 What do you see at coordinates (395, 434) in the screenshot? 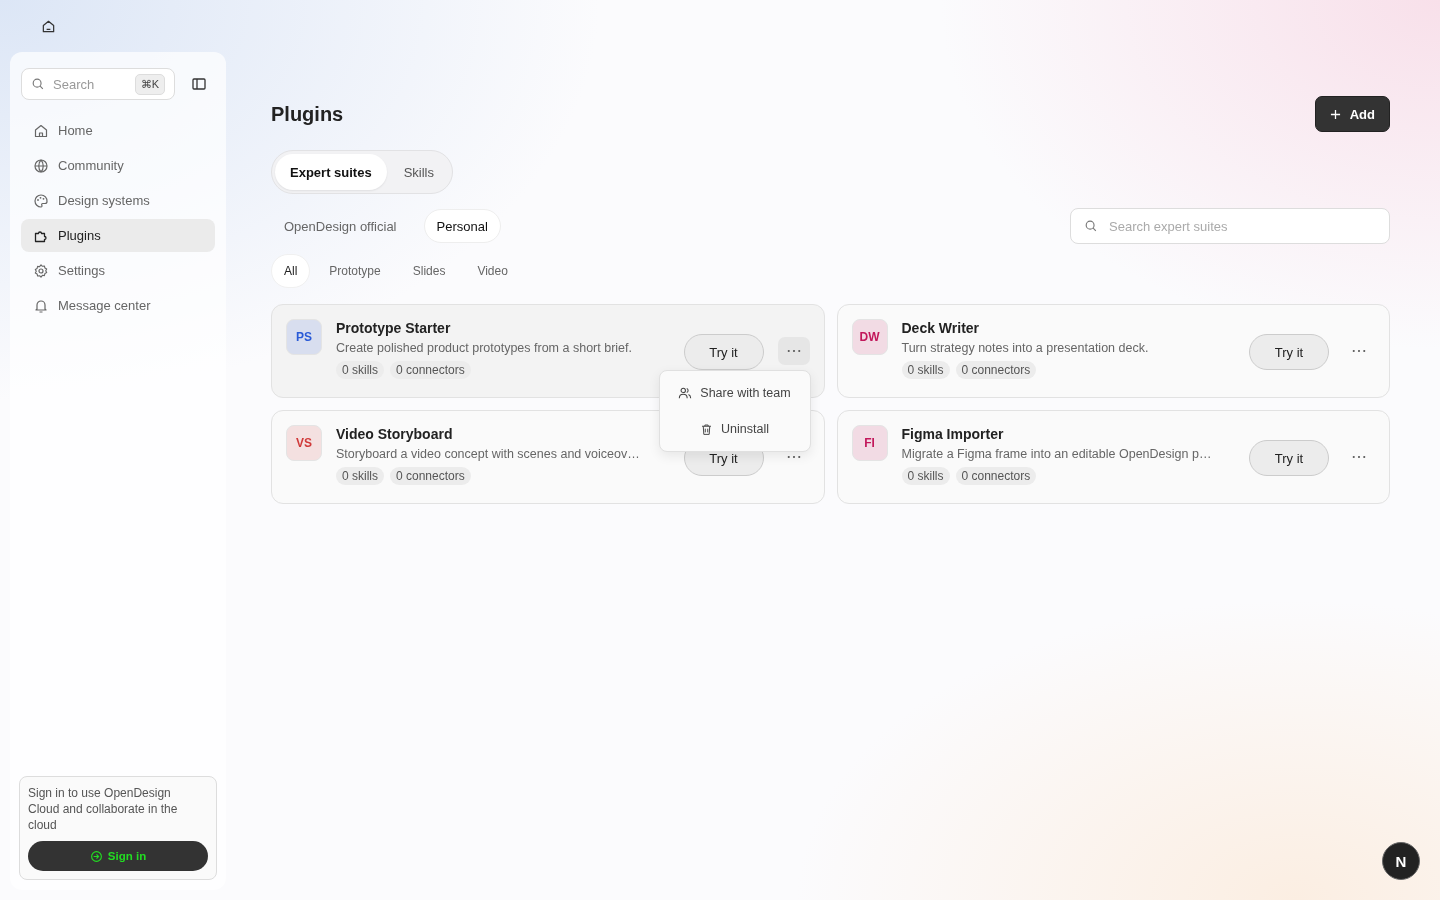
I see `plugin-name: Video Storyboard` at bounding box center [395, 434].